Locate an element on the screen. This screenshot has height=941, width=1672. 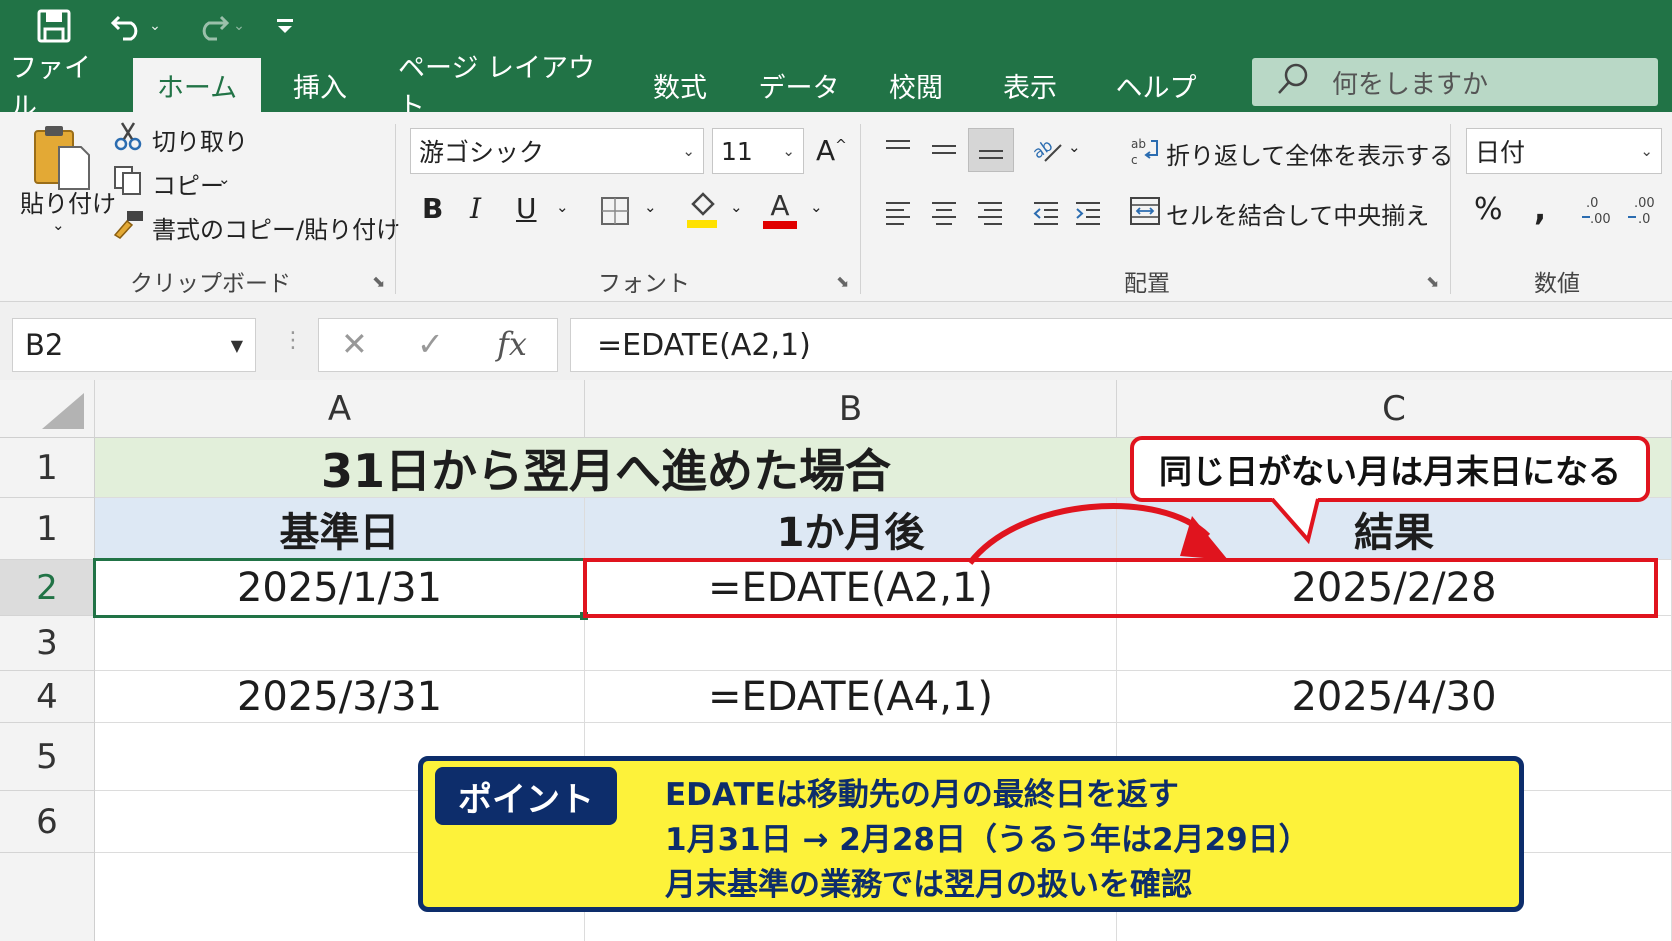
wrap-text-icon: ab c is located at coordinates (1145, 151).